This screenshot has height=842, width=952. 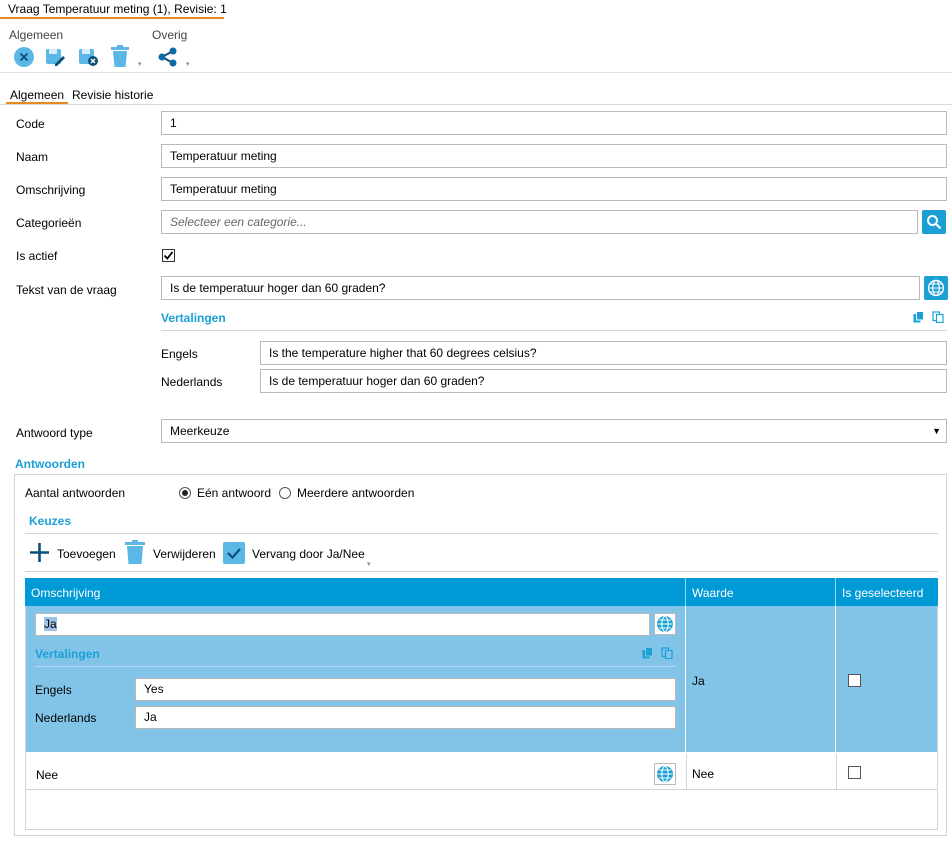 What do you see at coordinates (188, 64) in the screenshot?
I see `ribbon-dropdown-marker-2: ▾` at bounding box center [188, 64].